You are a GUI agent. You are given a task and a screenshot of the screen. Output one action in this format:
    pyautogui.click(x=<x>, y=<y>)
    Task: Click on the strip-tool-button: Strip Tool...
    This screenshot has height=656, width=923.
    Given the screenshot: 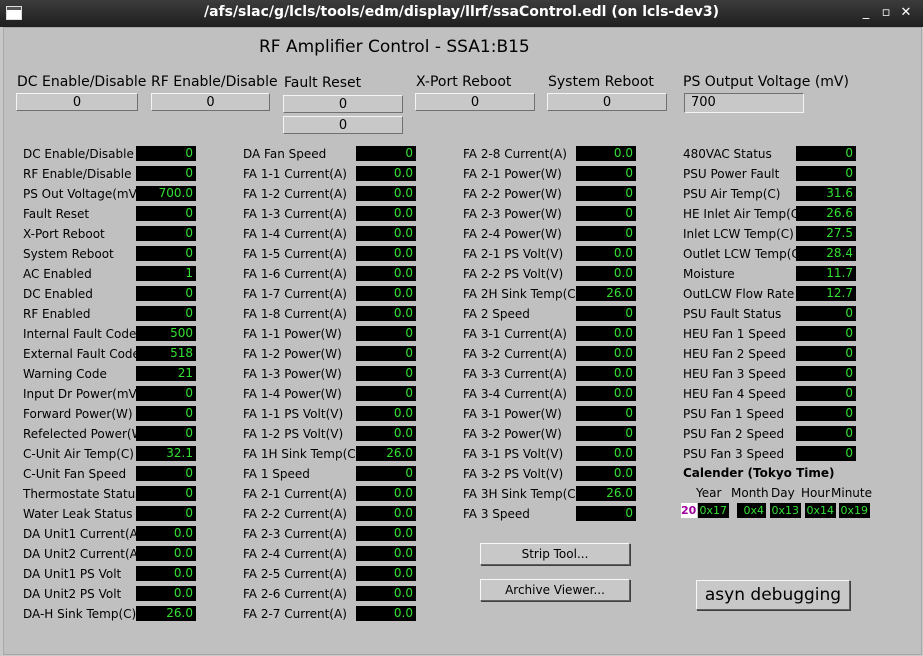 What is the action you would take?
    pyautogui.click(x=555, y=554)
    